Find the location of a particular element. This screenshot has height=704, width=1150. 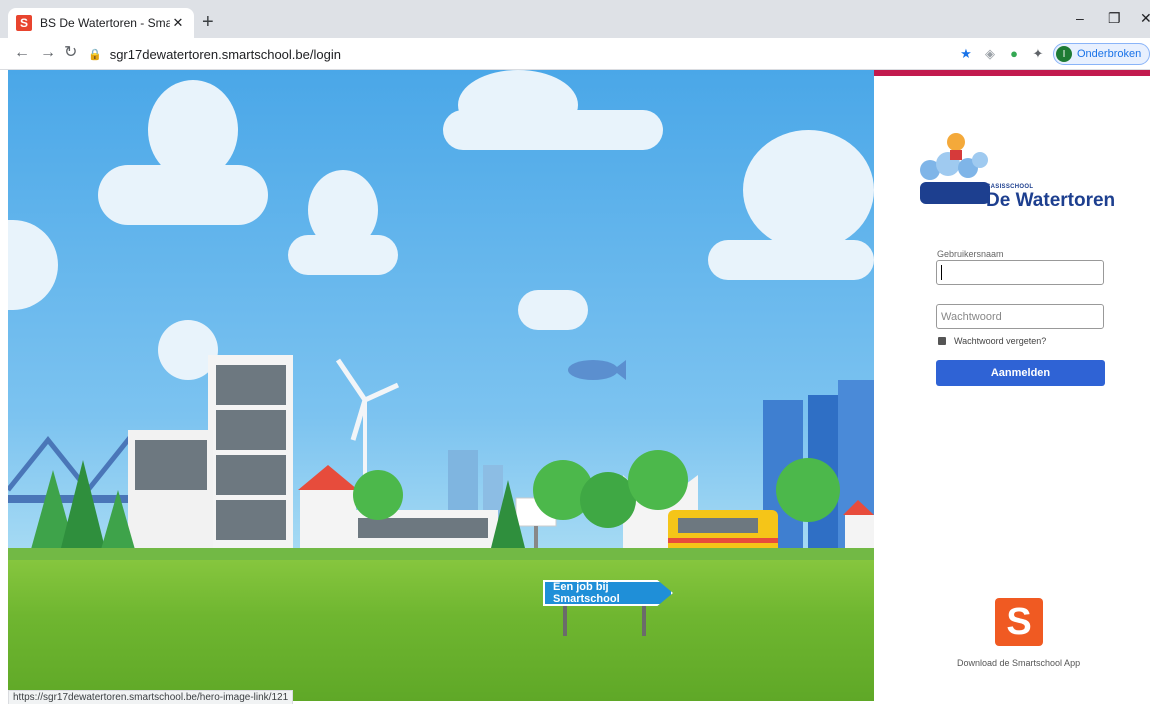

avatar: I is located at coordinates (1064, 54).